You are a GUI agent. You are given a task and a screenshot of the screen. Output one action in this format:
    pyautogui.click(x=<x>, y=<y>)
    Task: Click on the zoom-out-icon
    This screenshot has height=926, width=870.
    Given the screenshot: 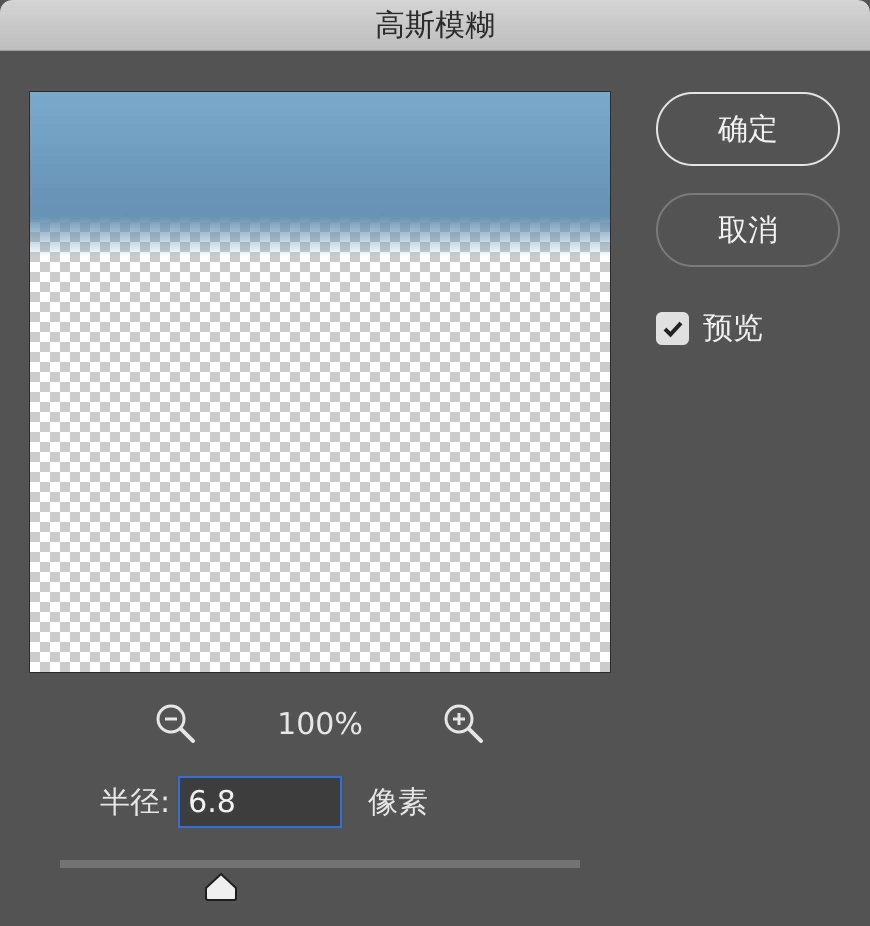 What is the action you would take?
    pyautogui.click(x=176, y=724)
    